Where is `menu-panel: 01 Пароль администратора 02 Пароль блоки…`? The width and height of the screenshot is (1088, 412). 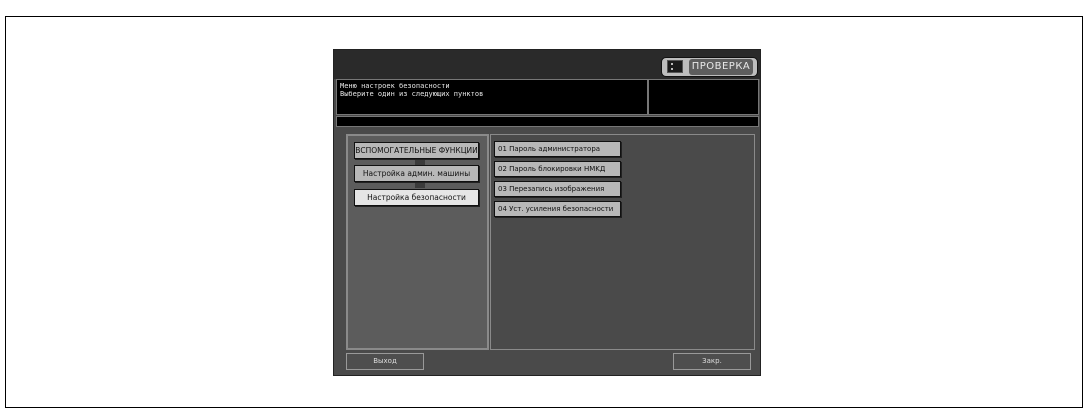 menu-panel: 01 Пароль администратора 02 Пароль блоки… is located at coordinates (622, 242).